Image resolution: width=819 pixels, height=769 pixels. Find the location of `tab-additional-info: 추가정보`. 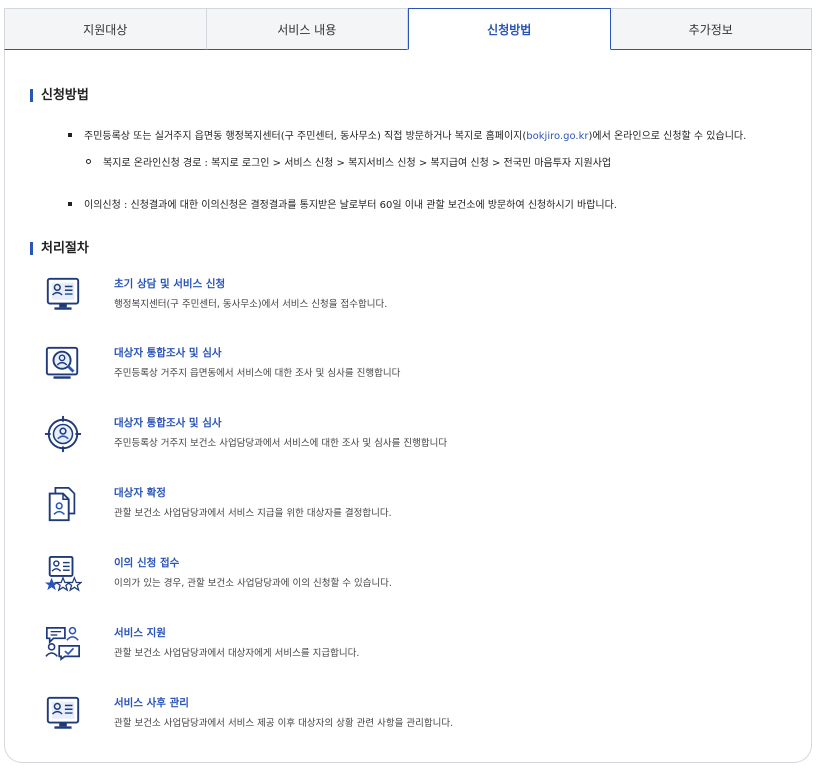

tab-additional-info: 추가정보 is located at coordinates (711, 29).